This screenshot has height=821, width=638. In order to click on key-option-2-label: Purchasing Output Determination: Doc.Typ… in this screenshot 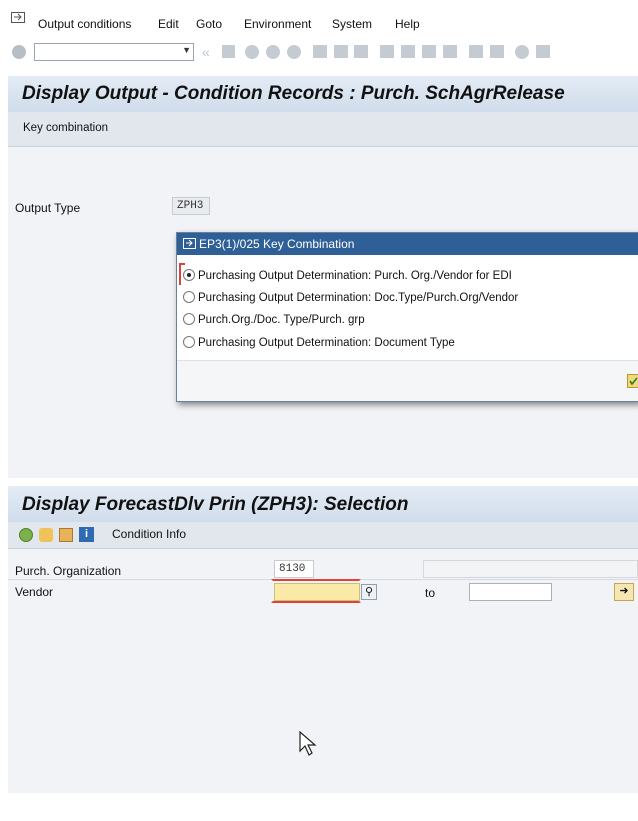, I will do `click(358, 298)`.